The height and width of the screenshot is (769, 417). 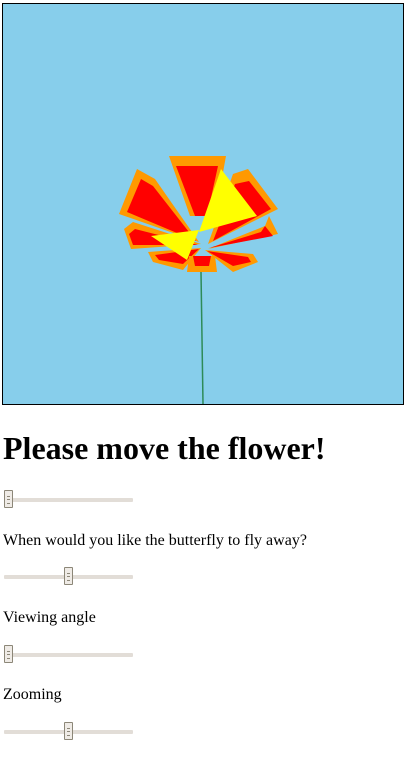 What do you see at coordinates (198, 280) in the screenshot?
I see `flower-scene` at bounding box center [198, 280].